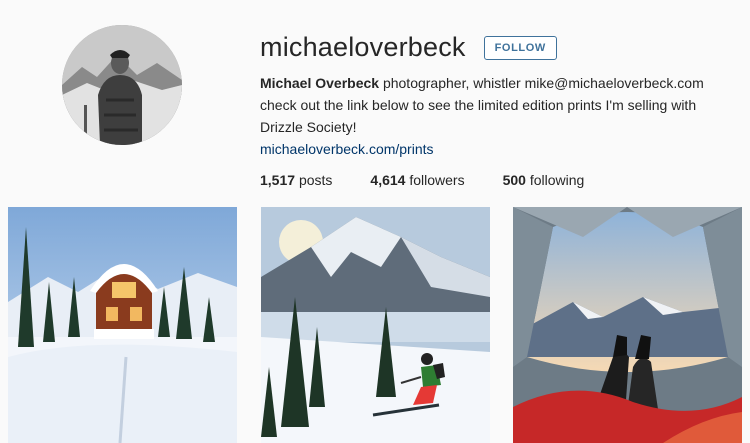 Image resolution: width=750 pixels, height=443 pixels. Describe the element at coordinates (514, 180) in the screenshot. I see `following-count: 500` at that location.